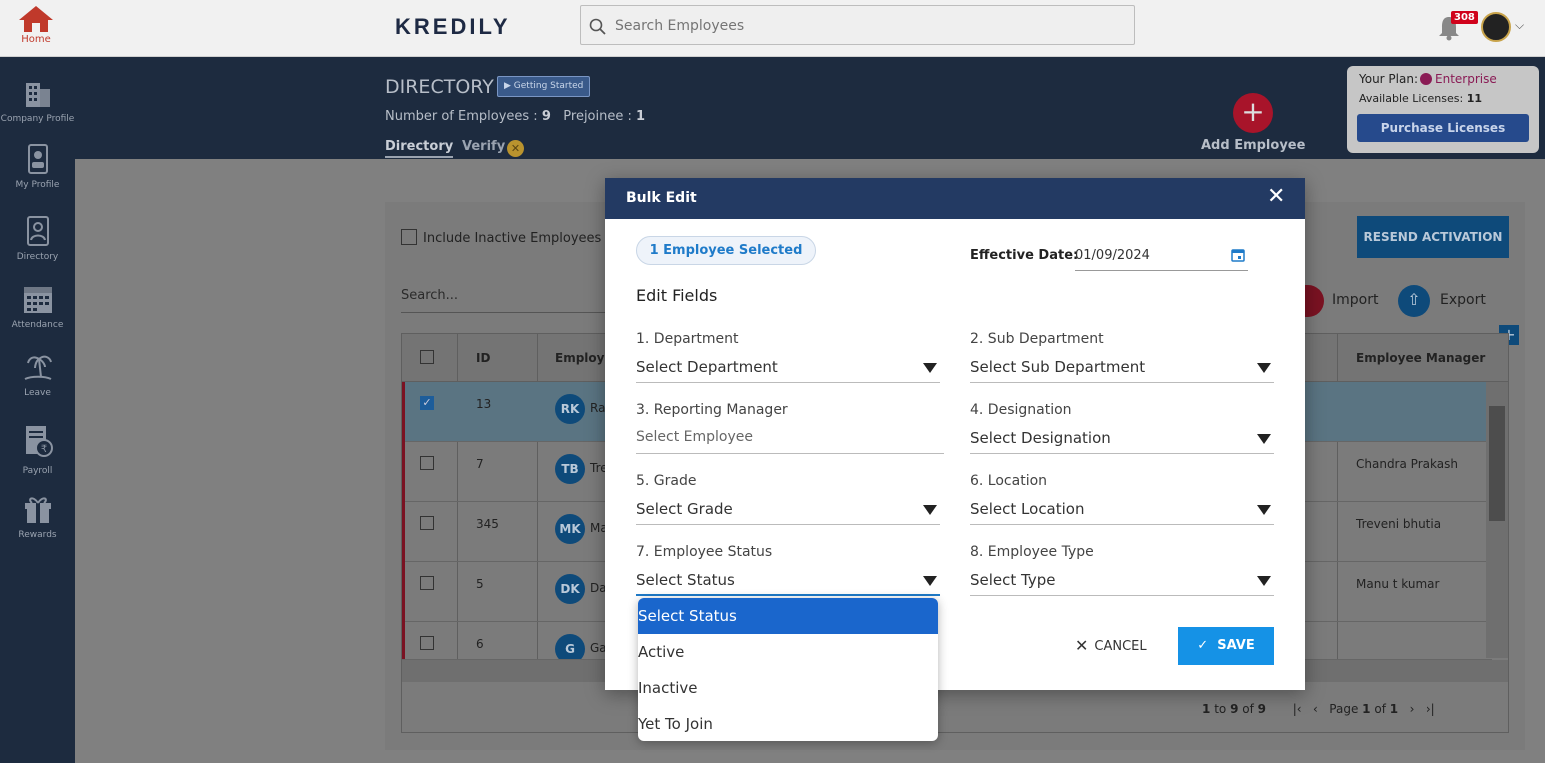 This screenshot has height=763, width=1545. I want to click on tab-verify: Verify, so click(483, 146).